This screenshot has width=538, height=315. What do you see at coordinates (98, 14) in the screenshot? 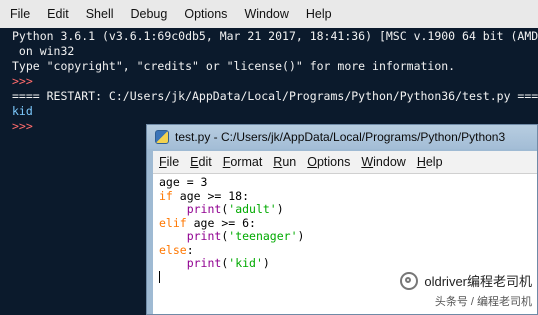
I see `shell-menu-shell: Shell` at bounding box center [98, 14].